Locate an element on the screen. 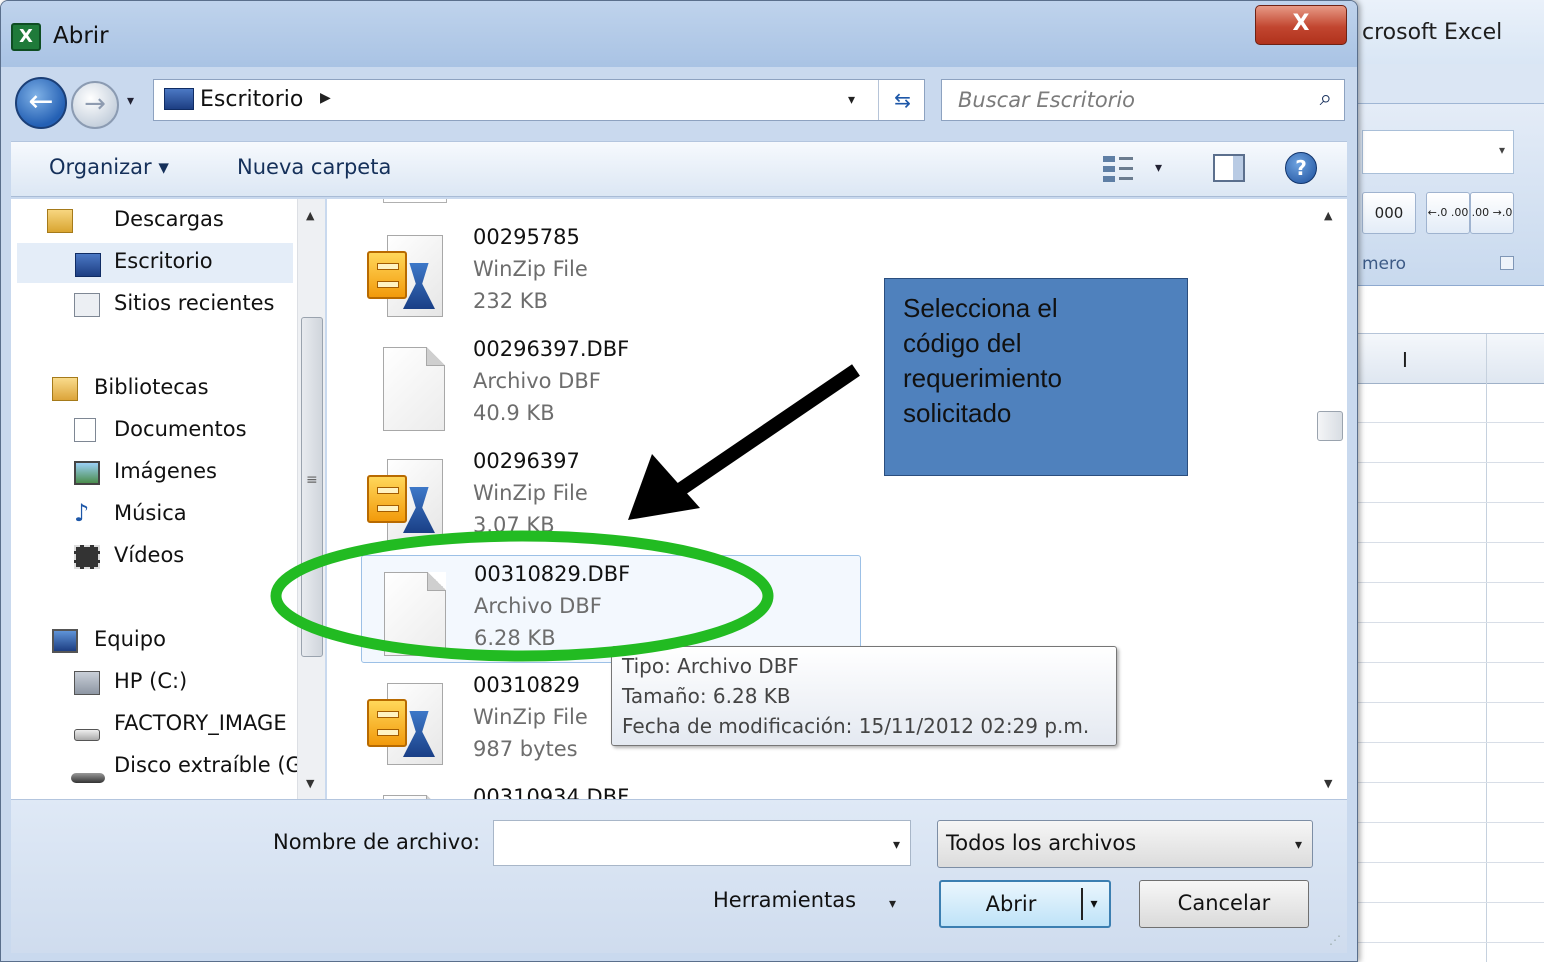 Image resolution: width=1544 pixels, height=962 pixels. callout-line: Selecciona el is located at coordinates (980, 308).